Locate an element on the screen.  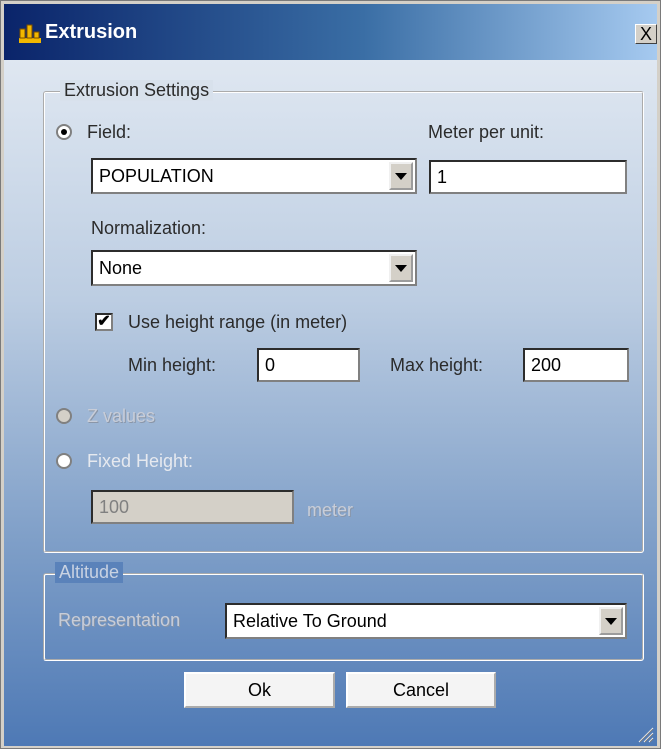
close-button: X is located at coordinates (646, 34).